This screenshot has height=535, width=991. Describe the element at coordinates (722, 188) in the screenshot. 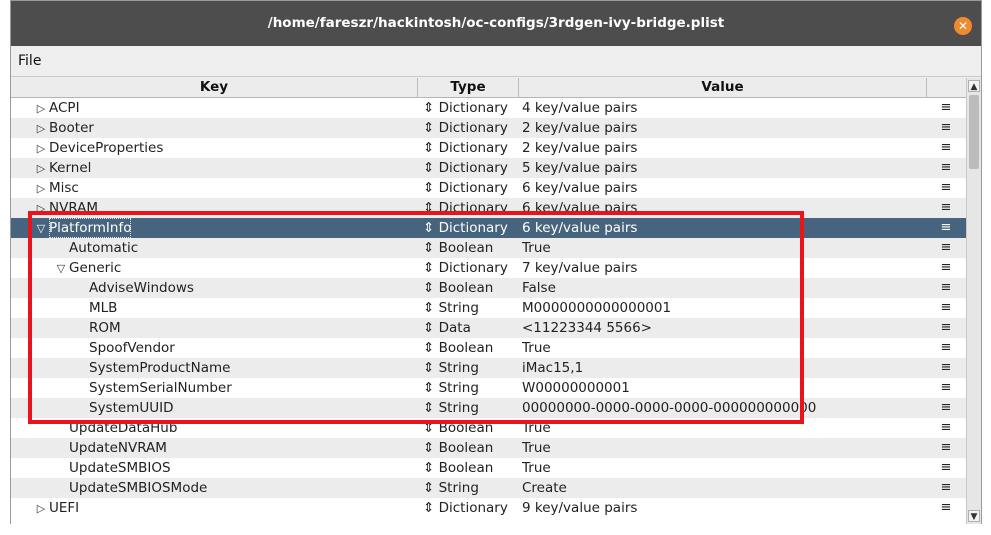

I see `row-value: 6 key/value pairs` at that location.